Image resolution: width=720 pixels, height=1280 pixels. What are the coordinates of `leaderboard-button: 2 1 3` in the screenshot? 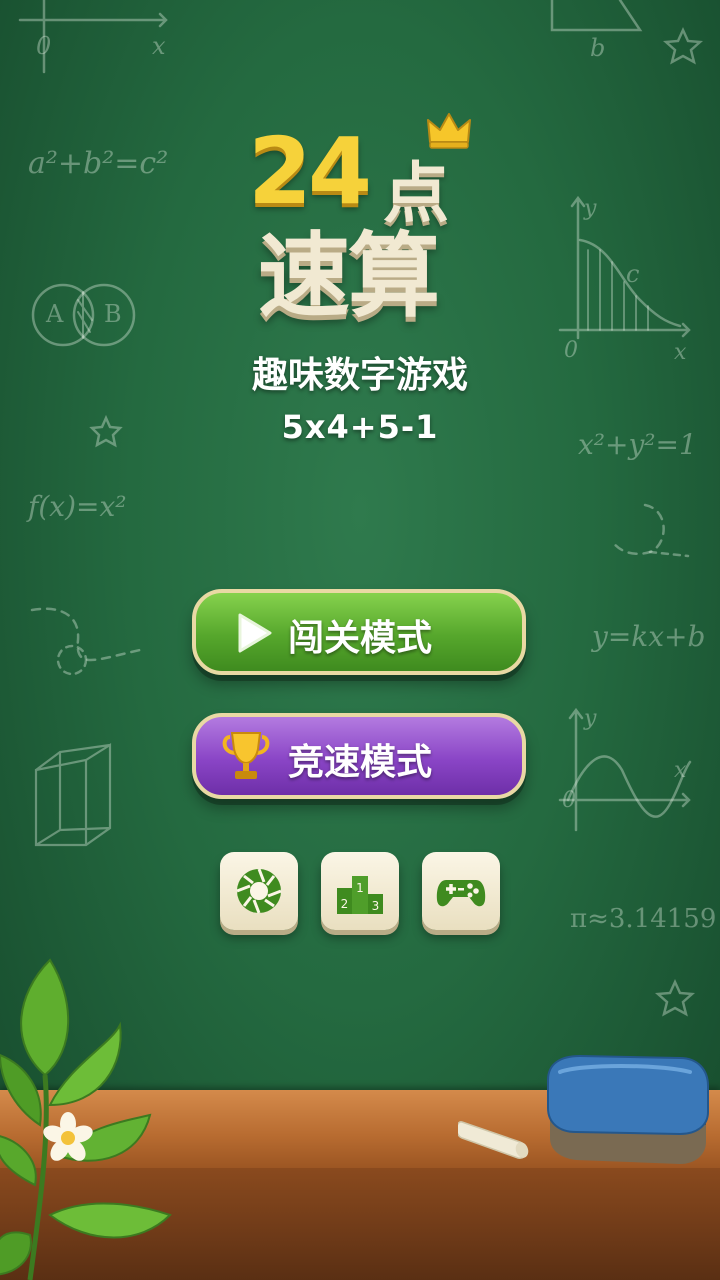 It's located at (360, 891).